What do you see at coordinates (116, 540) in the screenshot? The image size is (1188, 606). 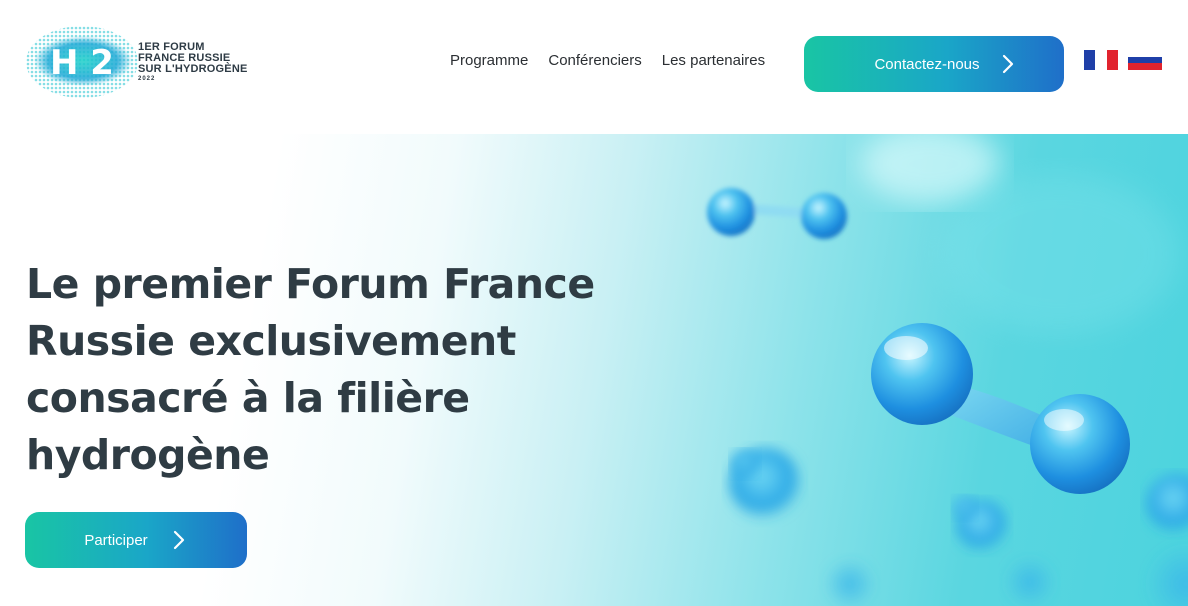 I see `participate-button-label: Participer` at bounding box center [116, 540].